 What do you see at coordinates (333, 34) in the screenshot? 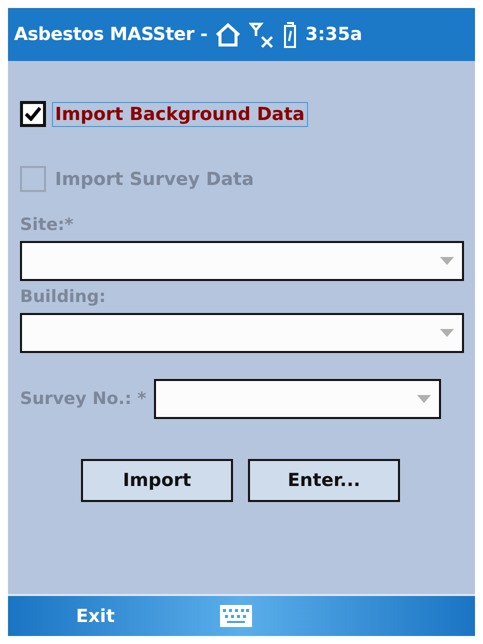
I see `clock-time: 3:35a` at bounding box center [333, 34].